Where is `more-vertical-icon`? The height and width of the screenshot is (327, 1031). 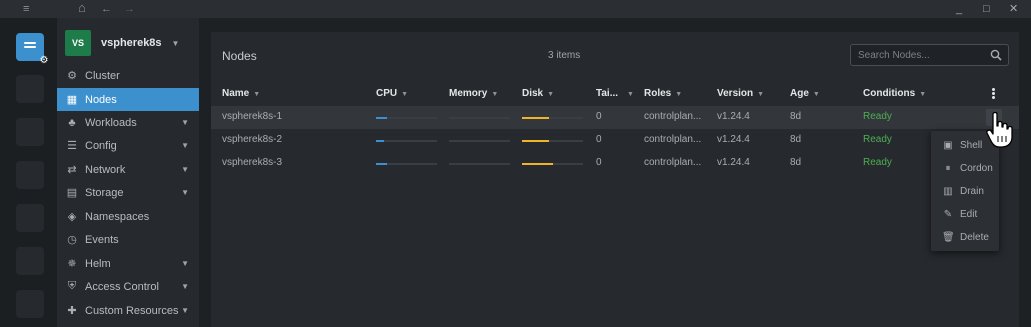
more-vertical-icon is located at coordinates (994, 94).